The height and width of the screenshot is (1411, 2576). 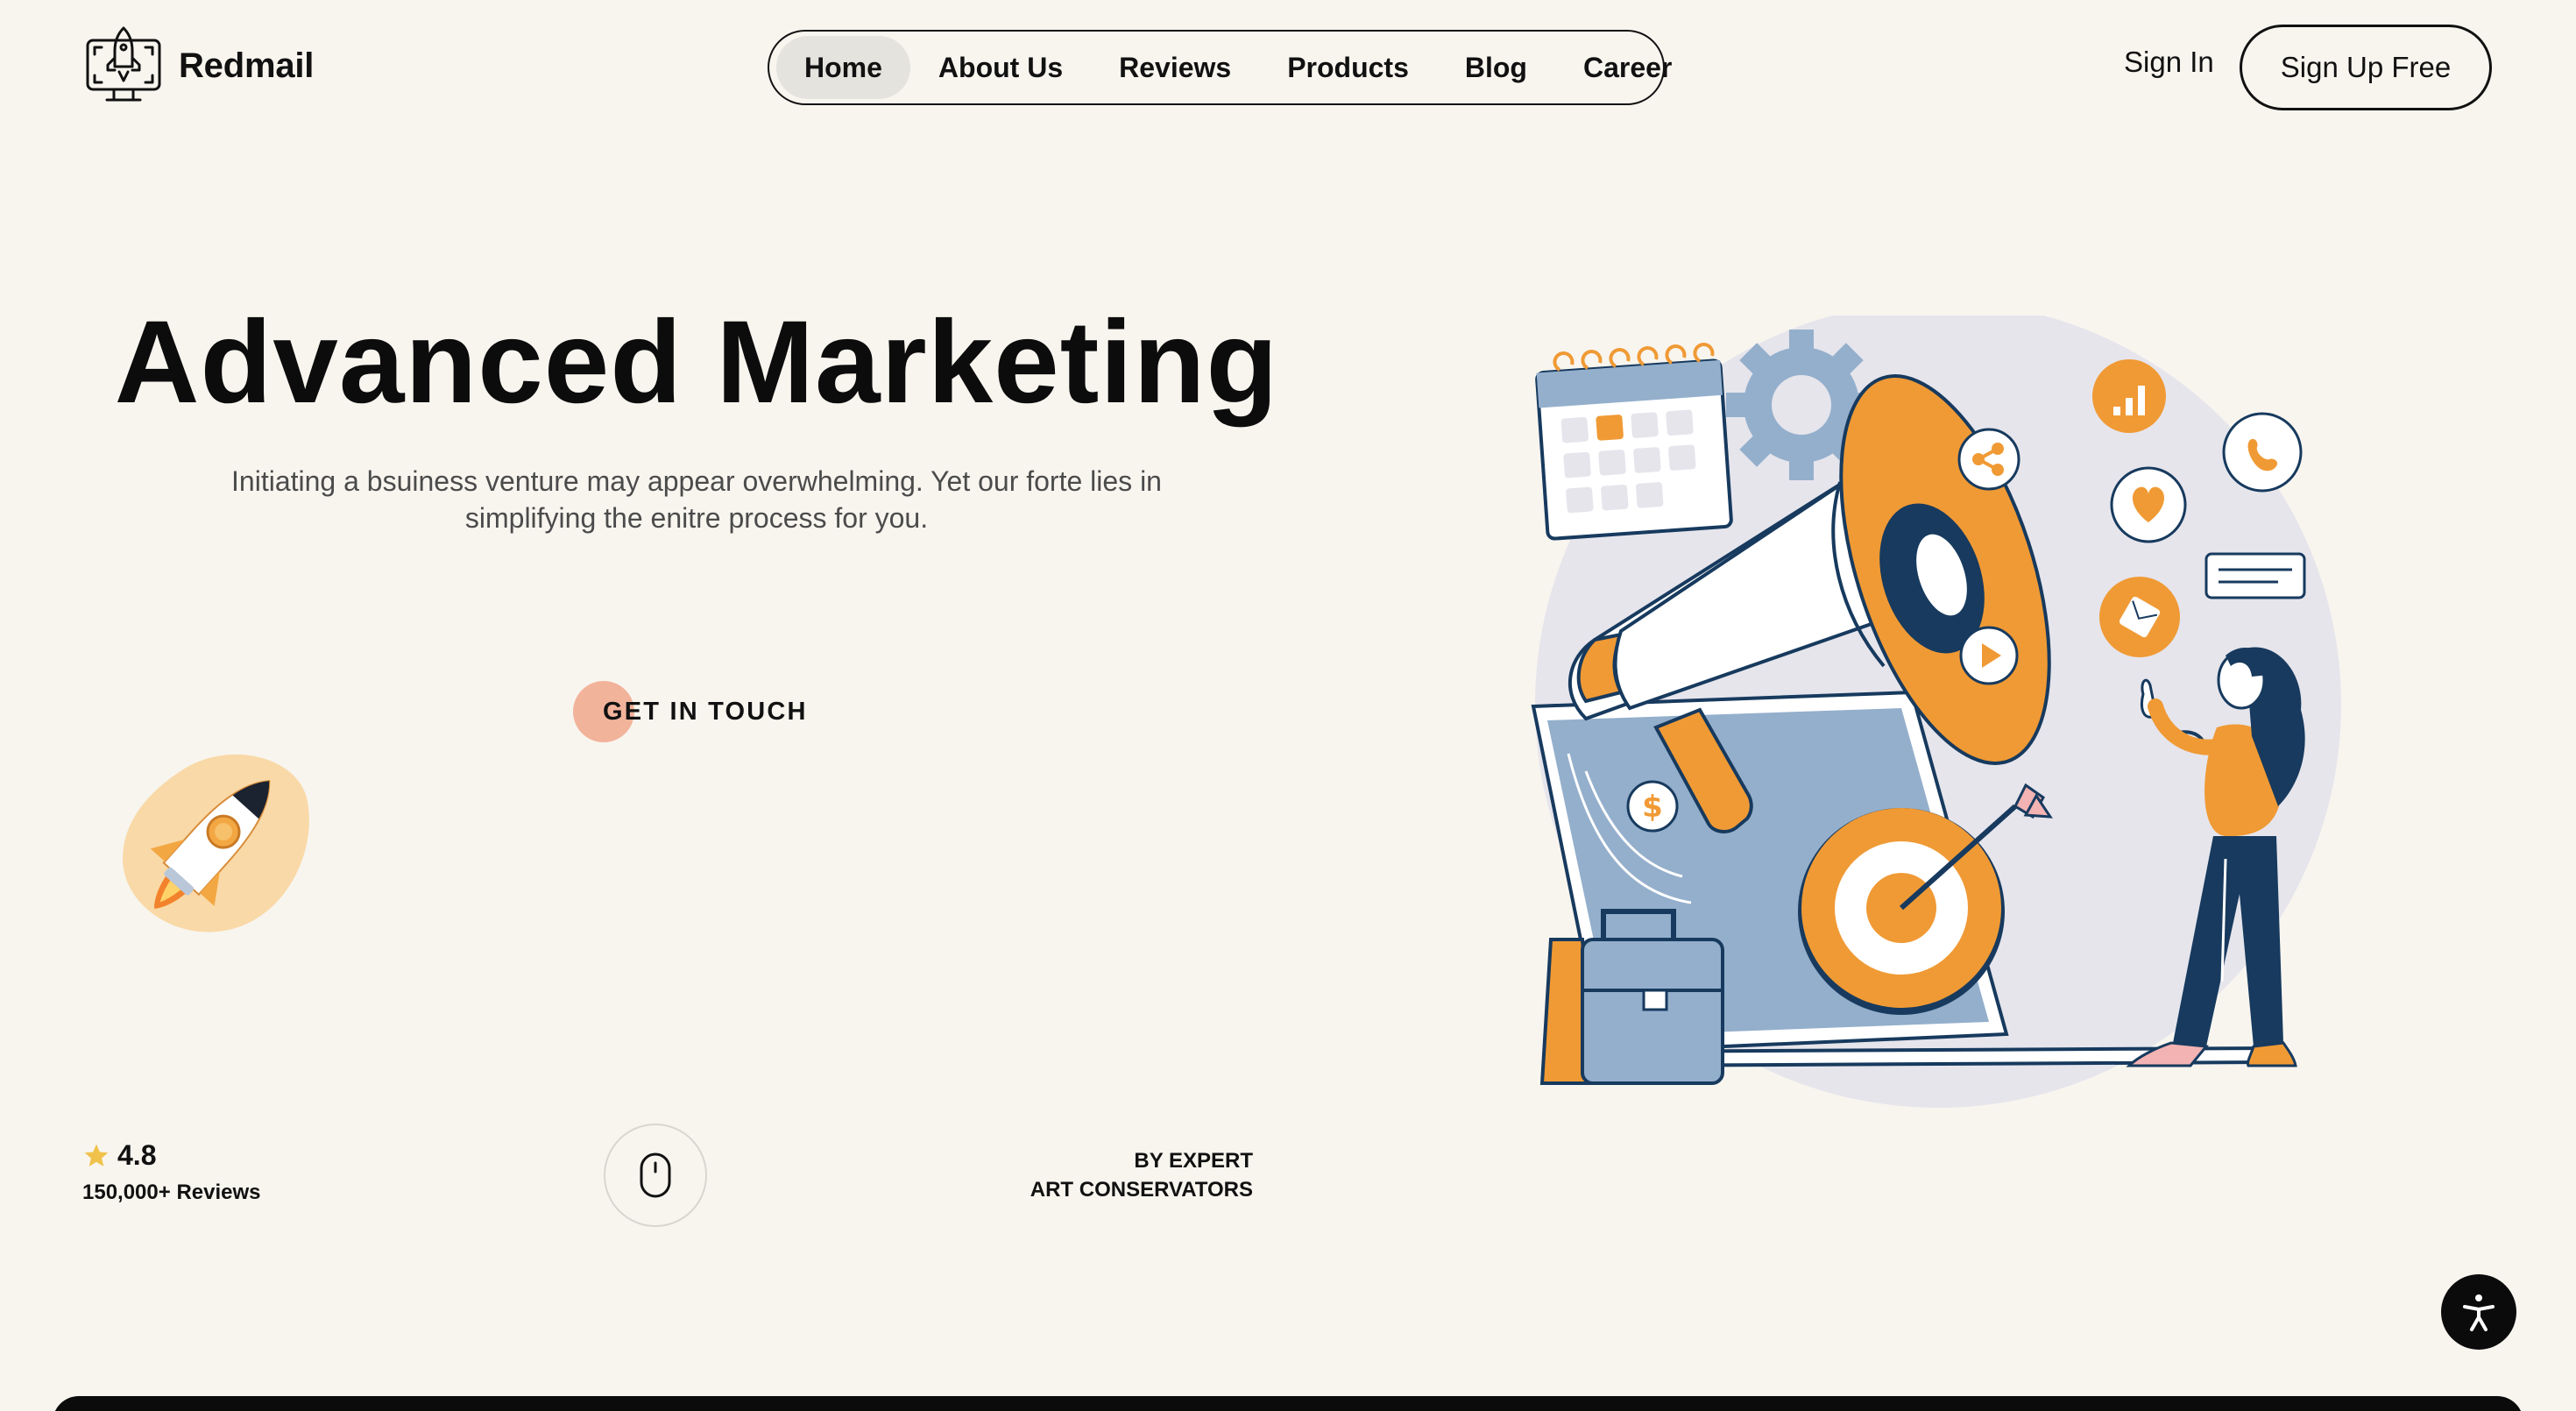 What do you see at coordinates (2169, 63) in the screenshot?
I see `sign-in-link: Sign In` at bounding box center [2169, 63].